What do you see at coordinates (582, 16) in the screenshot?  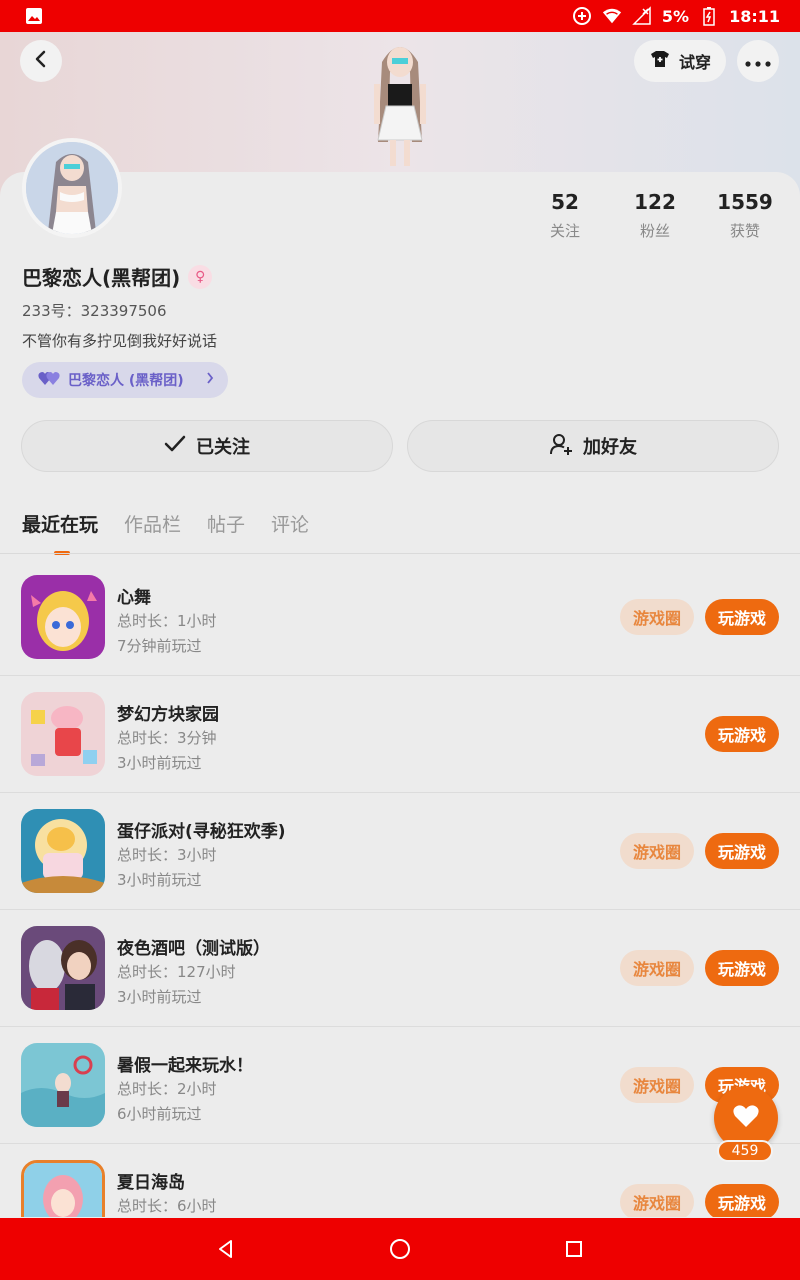 I see `sync-icon` at bounding box center [582, 16].